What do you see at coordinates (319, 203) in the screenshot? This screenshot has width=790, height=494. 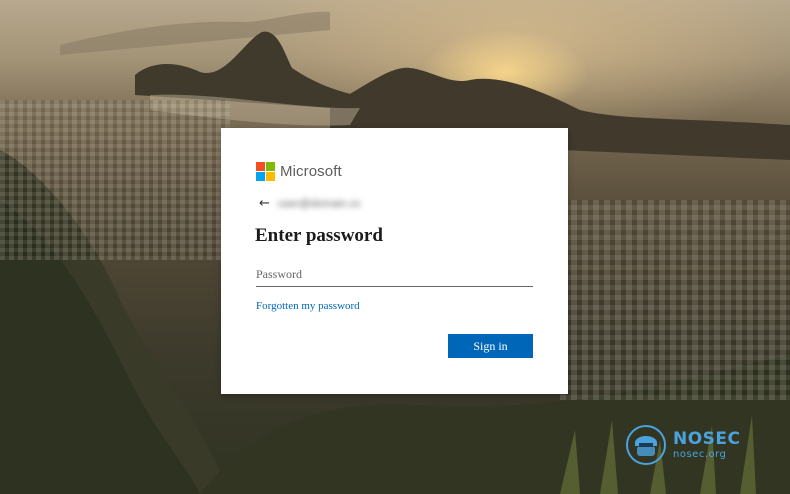 I see `account-identifier: user@domain.xx` at bounding box center [319, 203].